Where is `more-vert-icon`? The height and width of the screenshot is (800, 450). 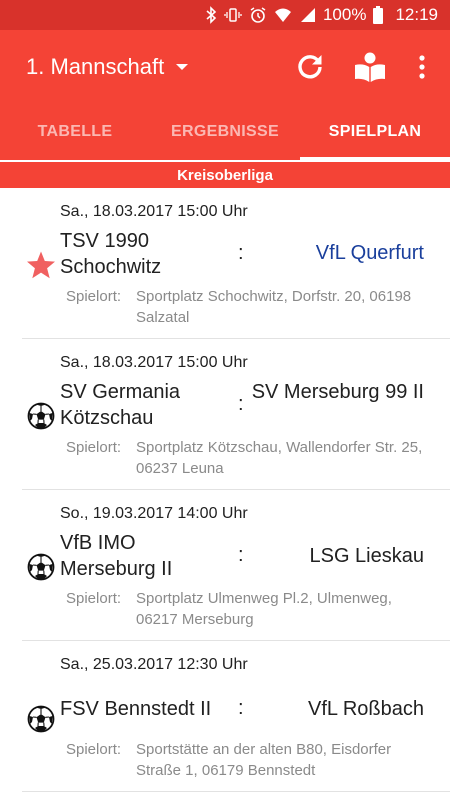
more-vert-icon is located at coordinates (422, 67).